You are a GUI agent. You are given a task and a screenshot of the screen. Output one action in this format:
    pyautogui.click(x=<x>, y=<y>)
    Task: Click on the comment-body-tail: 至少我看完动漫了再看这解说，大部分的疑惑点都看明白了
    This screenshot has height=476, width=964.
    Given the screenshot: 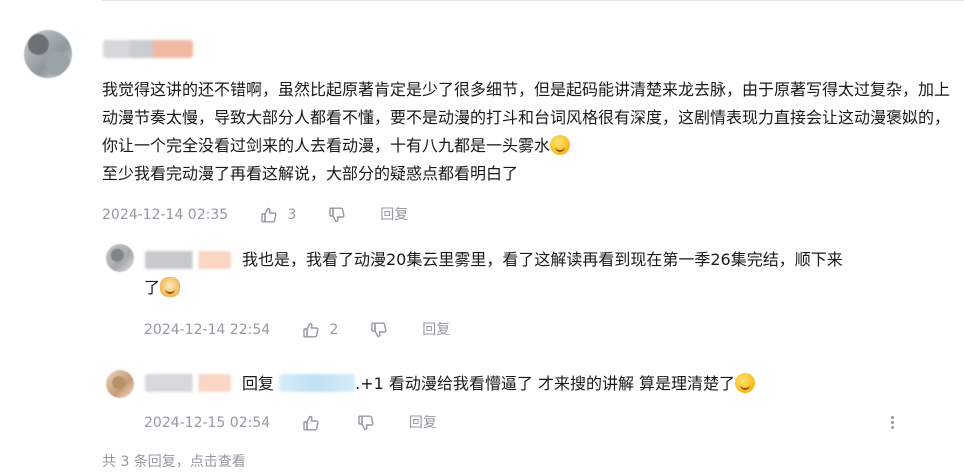 What is the action you would take?
    pyautogui.click(x=310, y=173)
    